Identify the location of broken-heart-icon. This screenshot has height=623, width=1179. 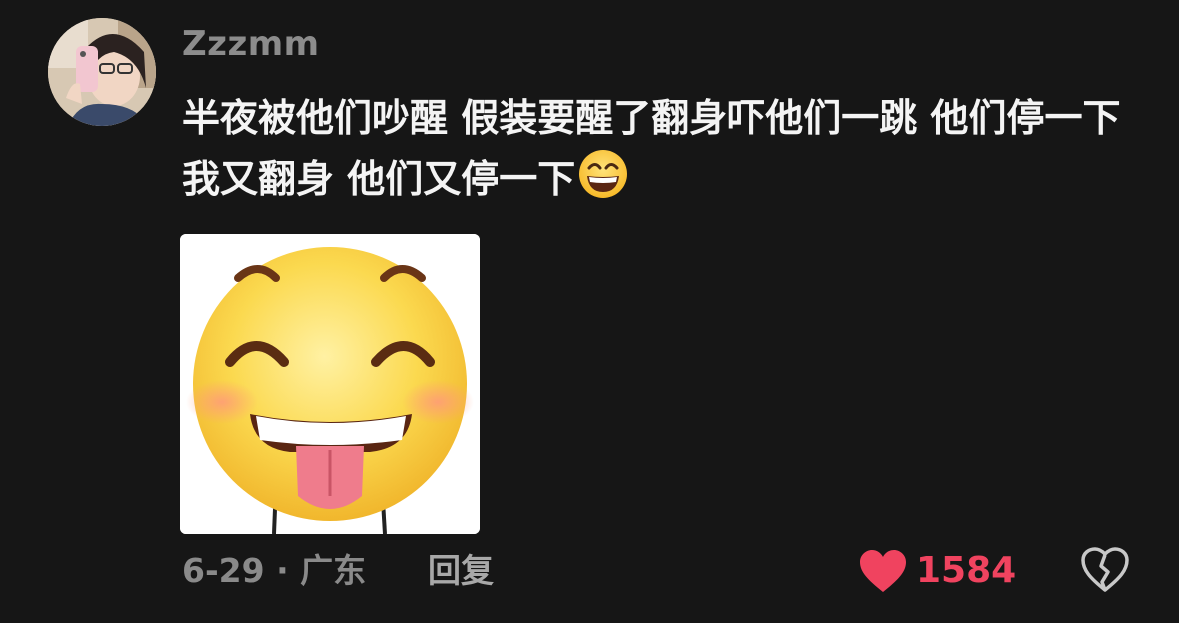
(1105, 569).